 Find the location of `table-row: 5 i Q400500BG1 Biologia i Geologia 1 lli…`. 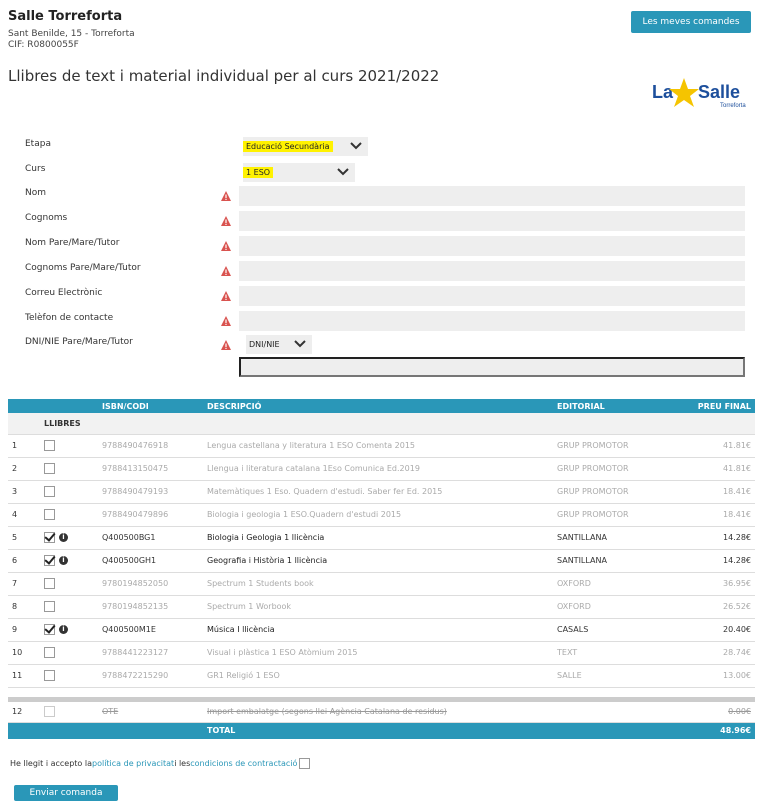

table-row: 5 i Q400500BG1 Biologia i Geologia 1 lli… is located at coordinates (381, 538).